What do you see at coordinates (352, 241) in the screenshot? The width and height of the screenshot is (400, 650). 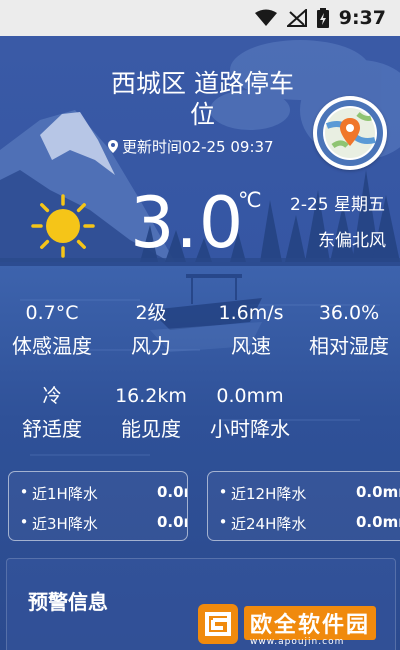 I see `wind-direction: 东偏北风` at bounding box center [352, 241].